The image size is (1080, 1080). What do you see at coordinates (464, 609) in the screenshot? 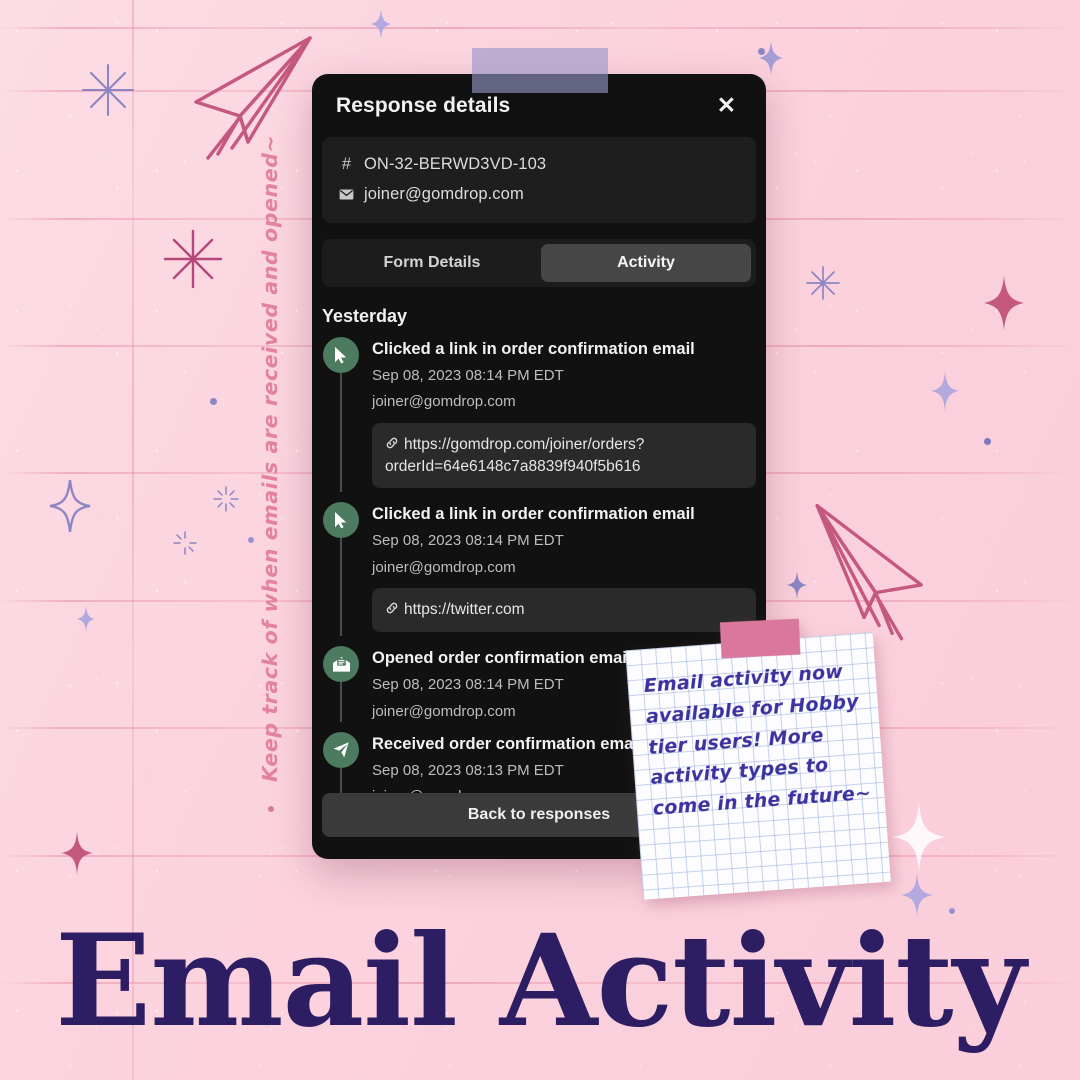
I see `activity-link-url: https://twitter.com` at bounding box center [464, 609].